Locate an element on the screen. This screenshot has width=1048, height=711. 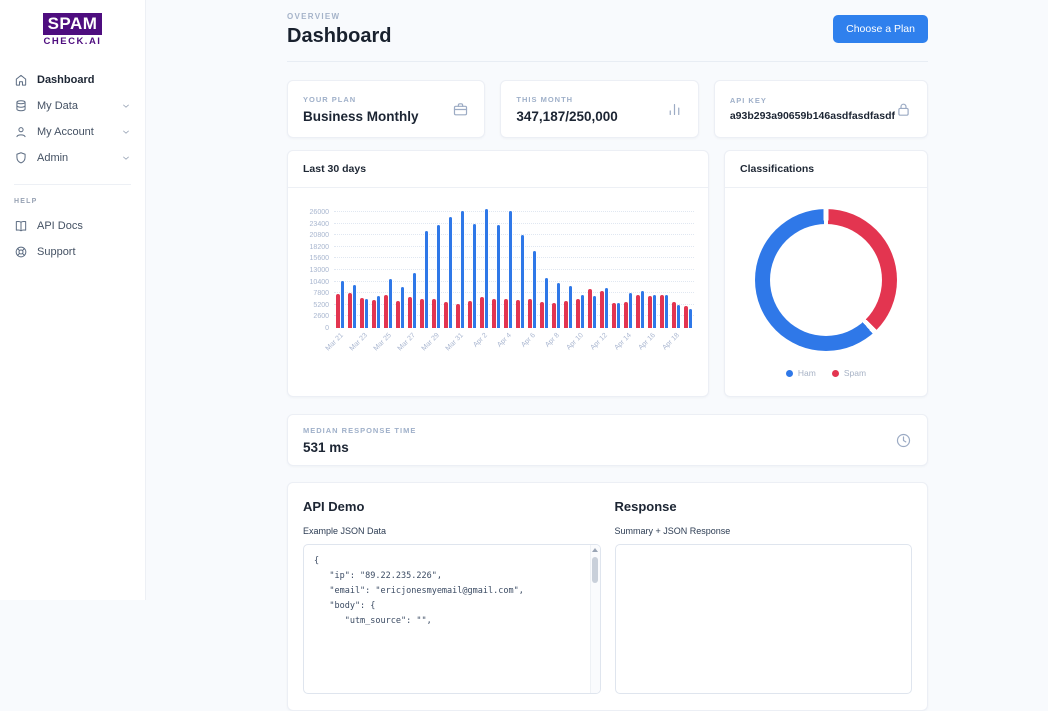
page-title: Dashboard is located at coordinates (339, 36).